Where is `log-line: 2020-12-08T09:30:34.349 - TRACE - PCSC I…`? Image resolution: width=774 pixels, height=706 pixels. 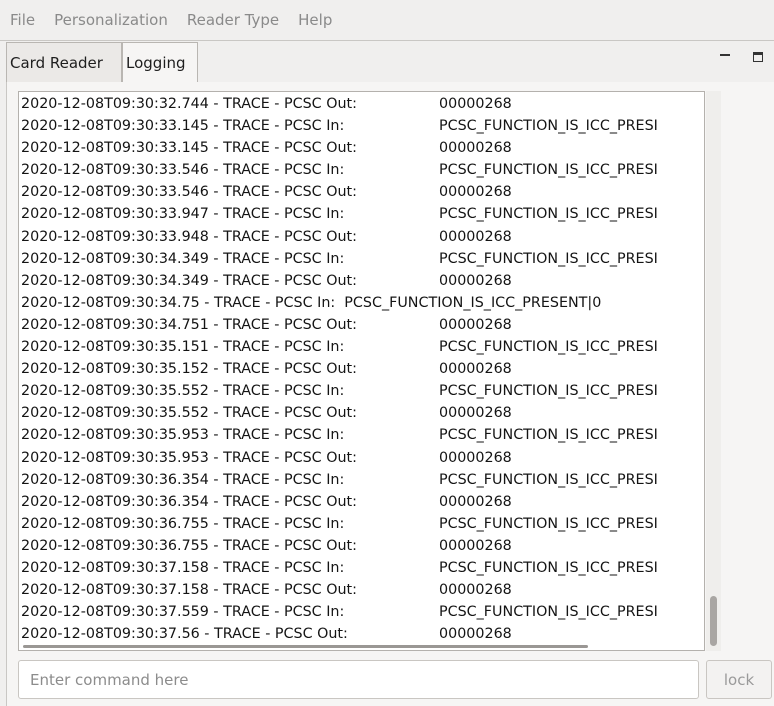
log-line: 2020-12-08T09:30:34.349 - TRACE - PCSC I… is located at coordinates (339, 259).